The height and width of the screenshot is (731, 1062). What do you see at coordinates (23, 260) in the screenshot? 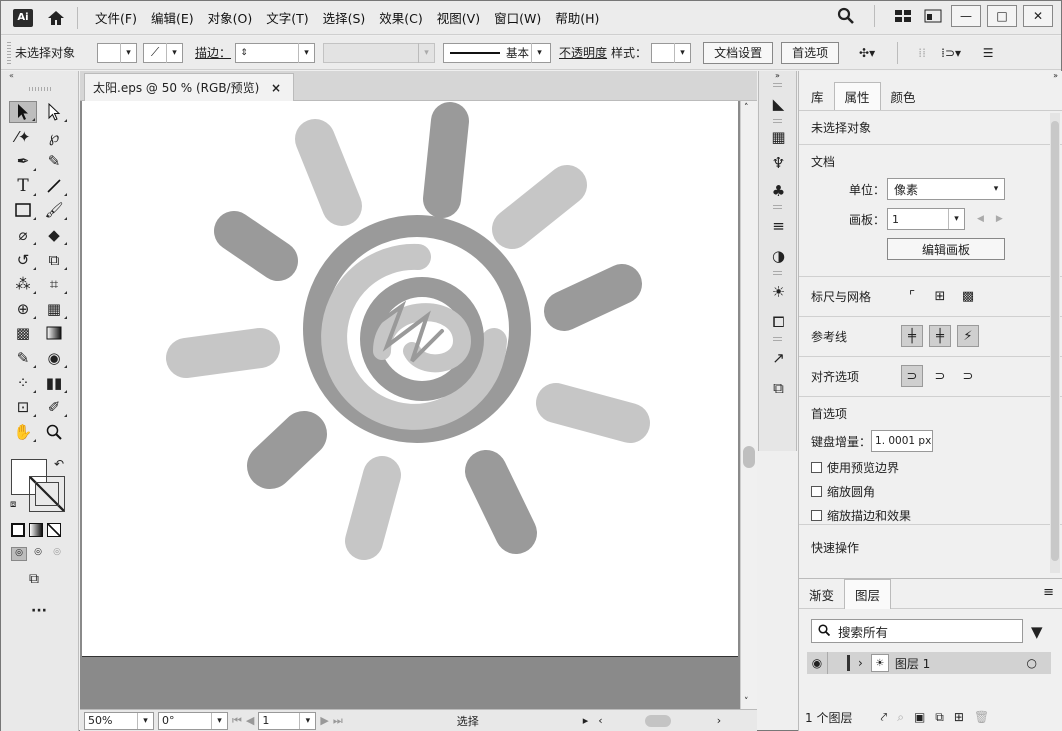
I see `rotate-tool-icon: ↺` at bounding box center [23, 260].